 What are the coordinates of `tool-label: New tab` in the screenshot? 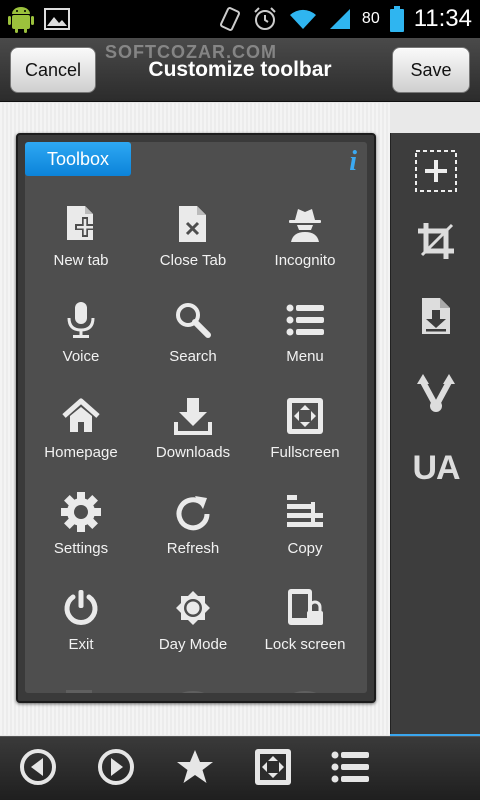 It's located at (81, 260).